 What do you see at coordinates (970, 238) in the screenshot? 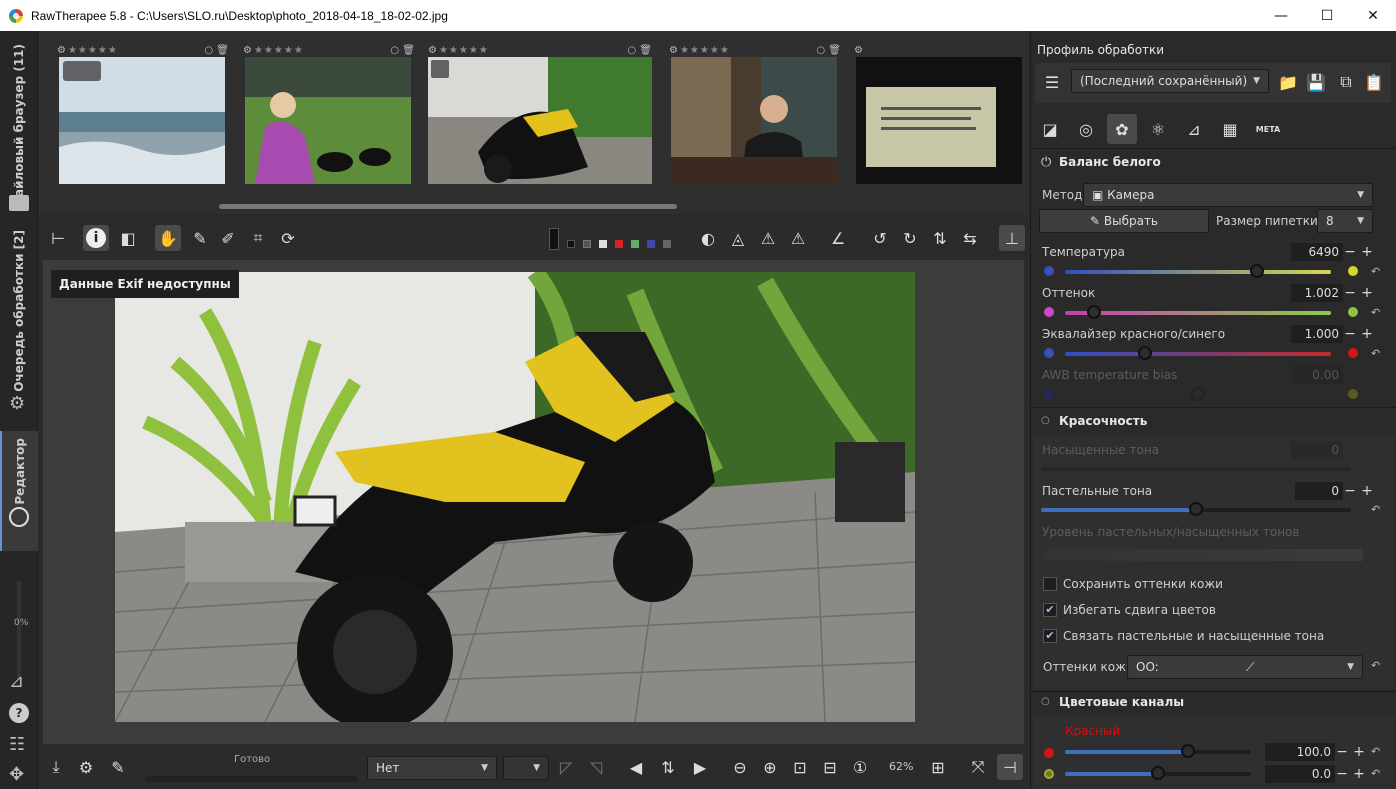
I see `flip-horizontal-icon: ⇆` at bounding box center [970, 238].